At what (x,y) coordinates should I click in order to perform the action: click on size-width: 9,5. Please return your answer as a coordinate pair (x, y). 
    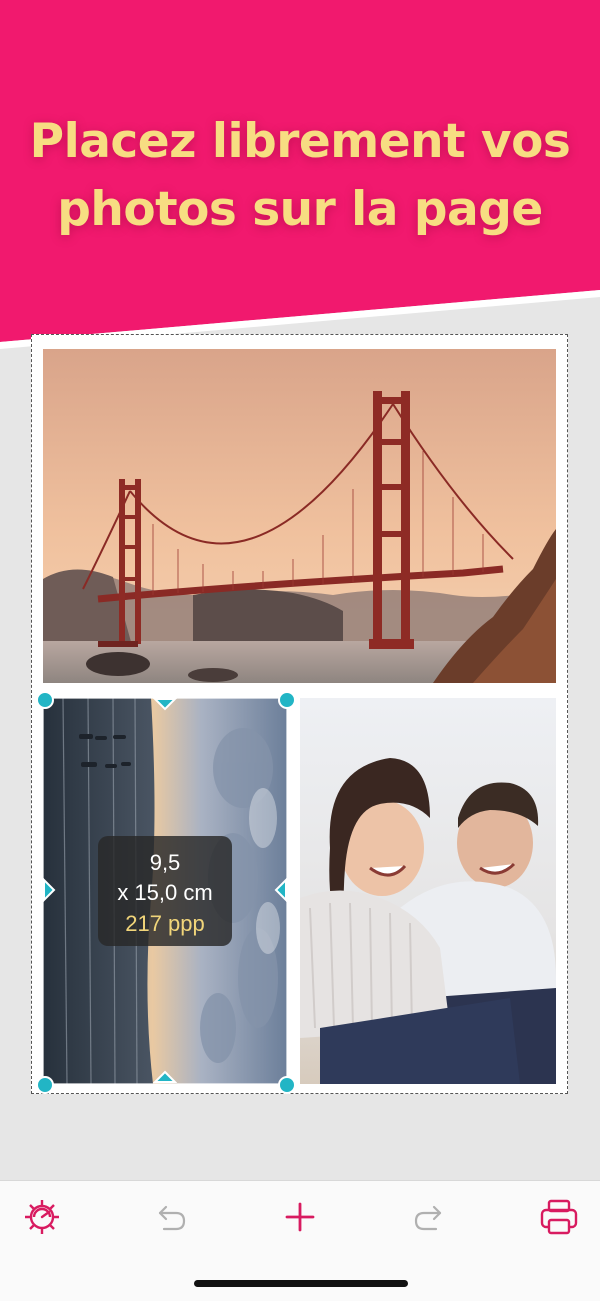
    Looking at the image, I should click on (165, 862).